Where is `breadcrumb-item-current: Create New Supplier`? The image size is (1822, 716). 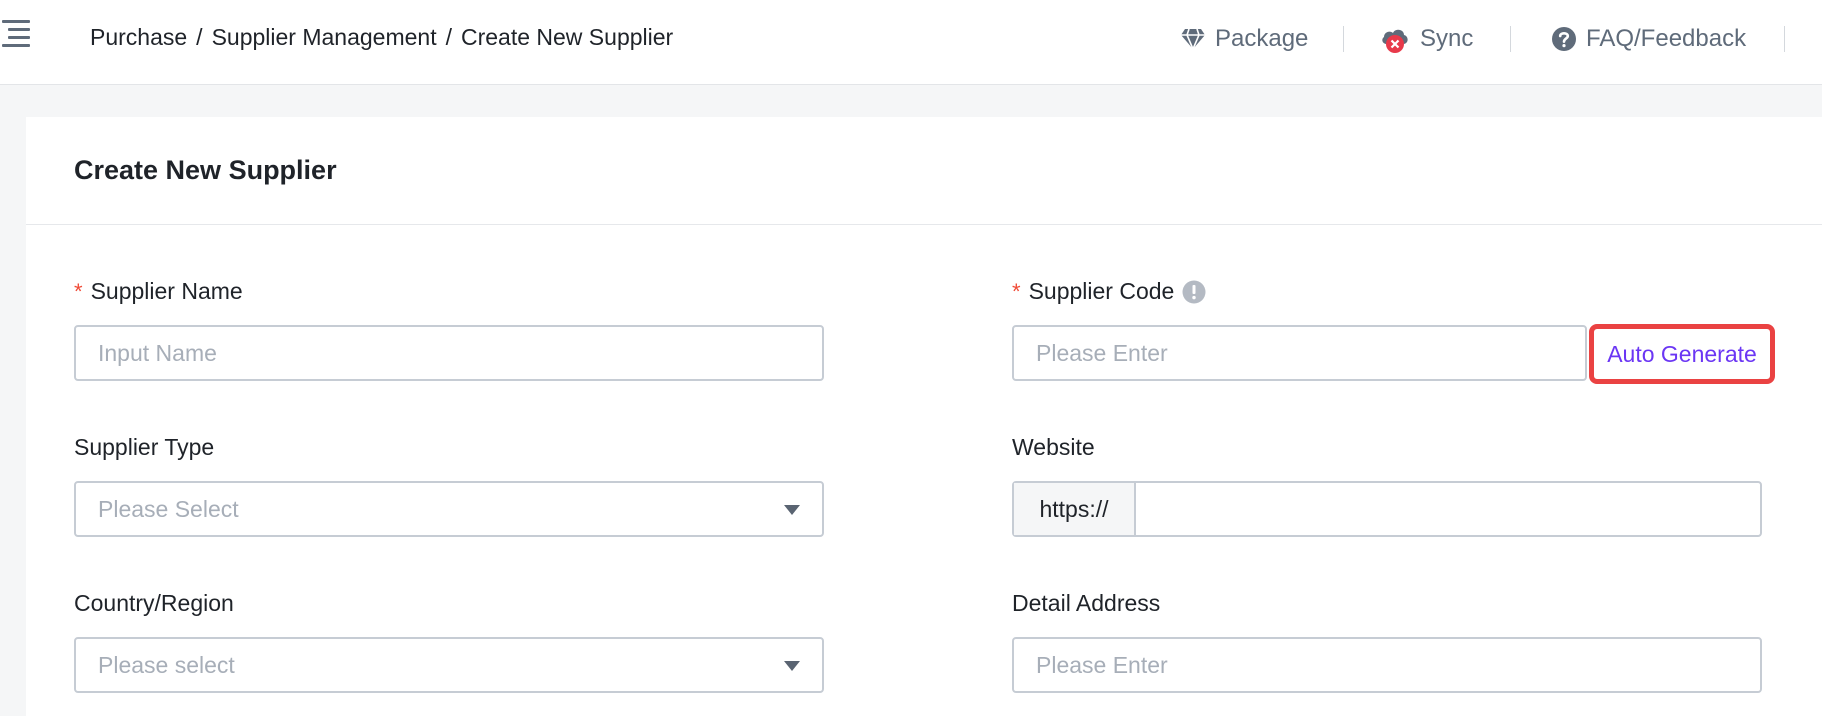 breadcrumb-item-current: Create New Supplier is located at coordinates (567, 37).